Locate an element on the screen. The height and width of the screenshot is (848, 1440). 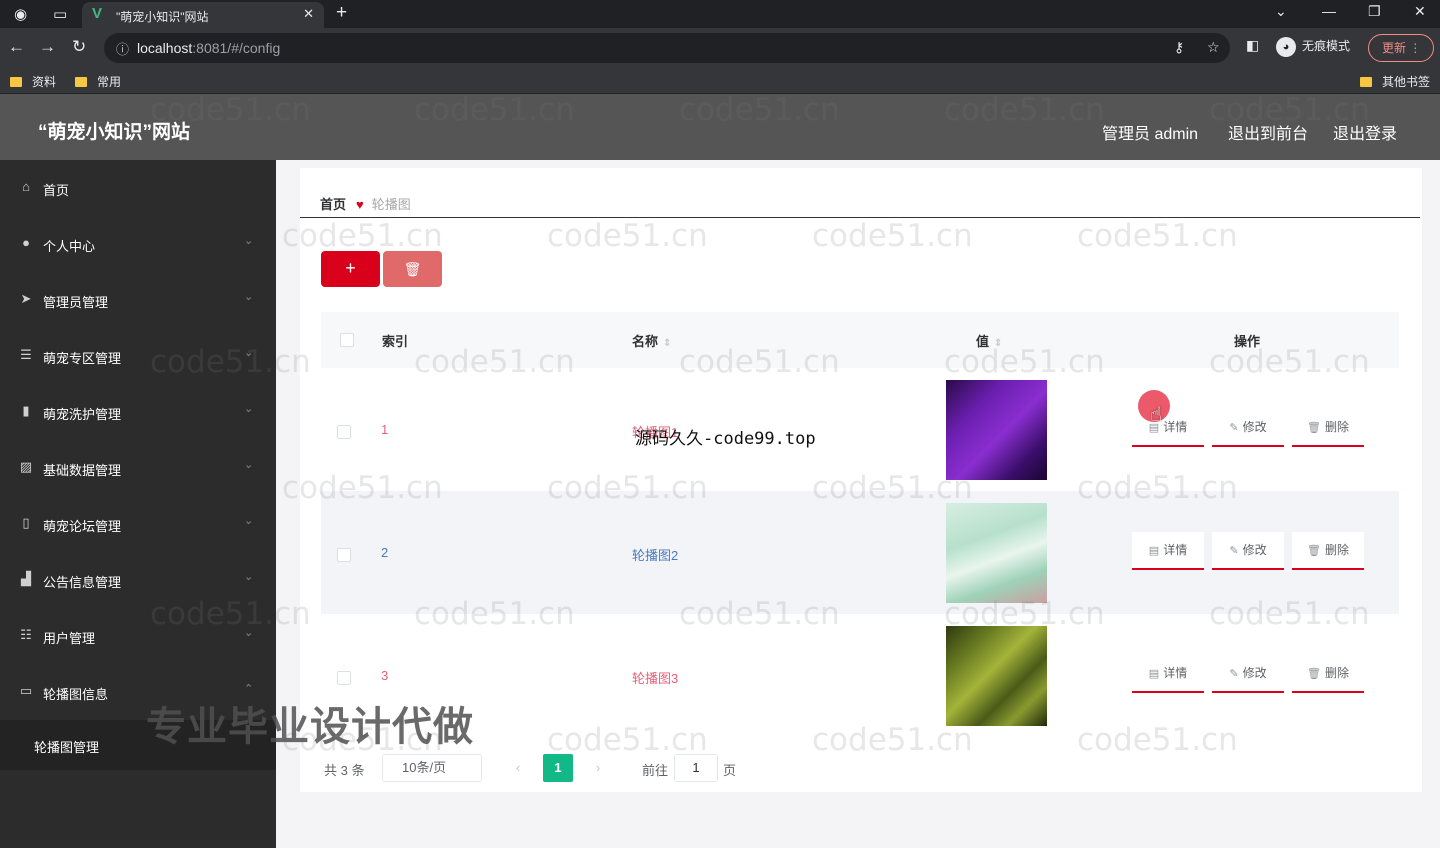
plus-icon: + is located at coordinates (350, 268).